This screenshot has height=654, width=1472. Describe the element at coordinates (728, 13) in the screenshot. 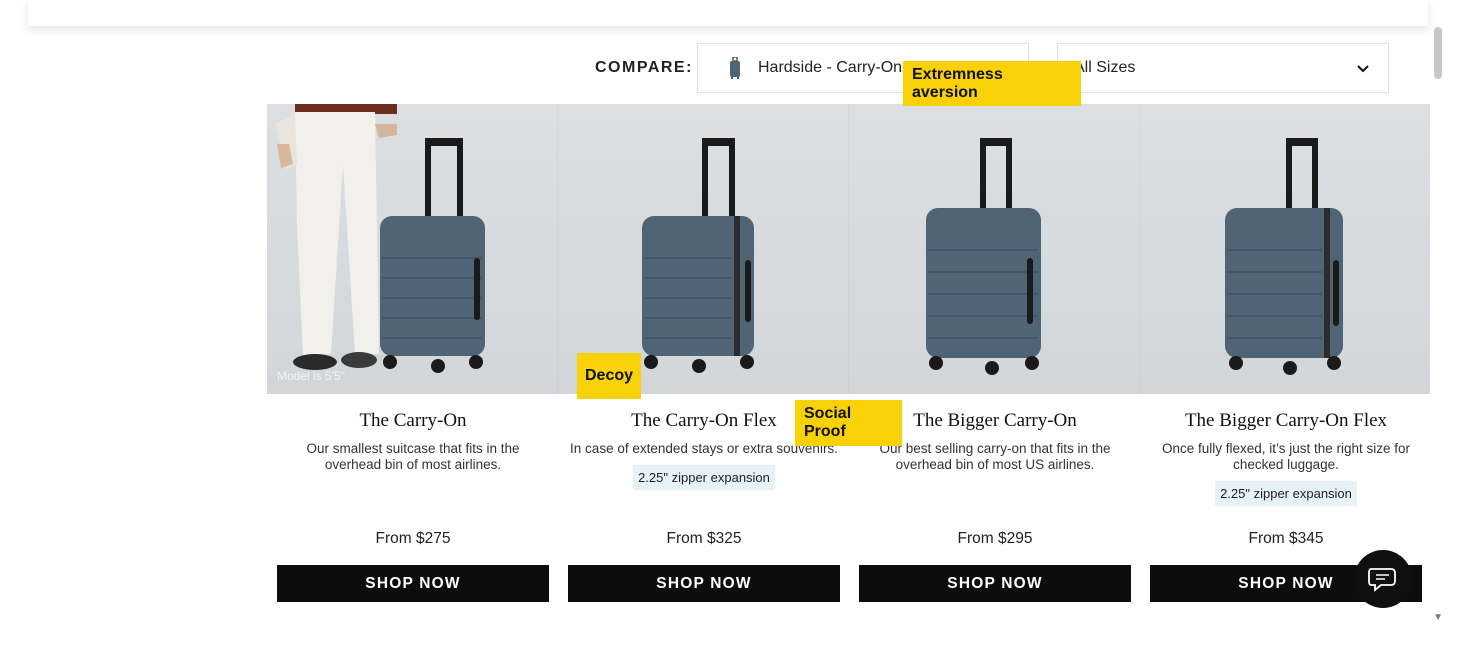

I see `header-shadow` at that location.